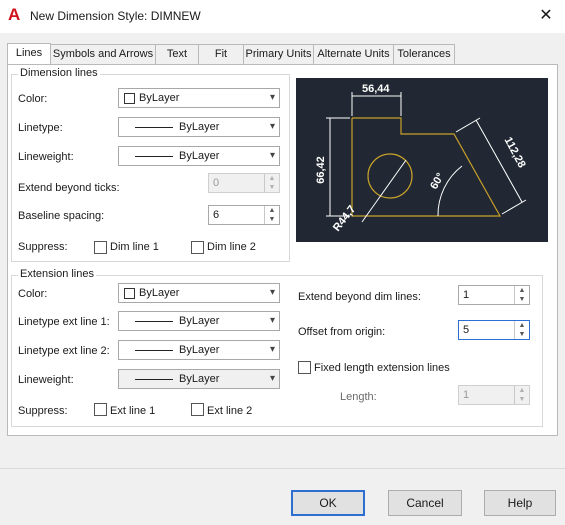 Image resolution: width=565 pixels, height=525 pixels. I want to click on preview-dim-top: 56,44, so click(376, 89).